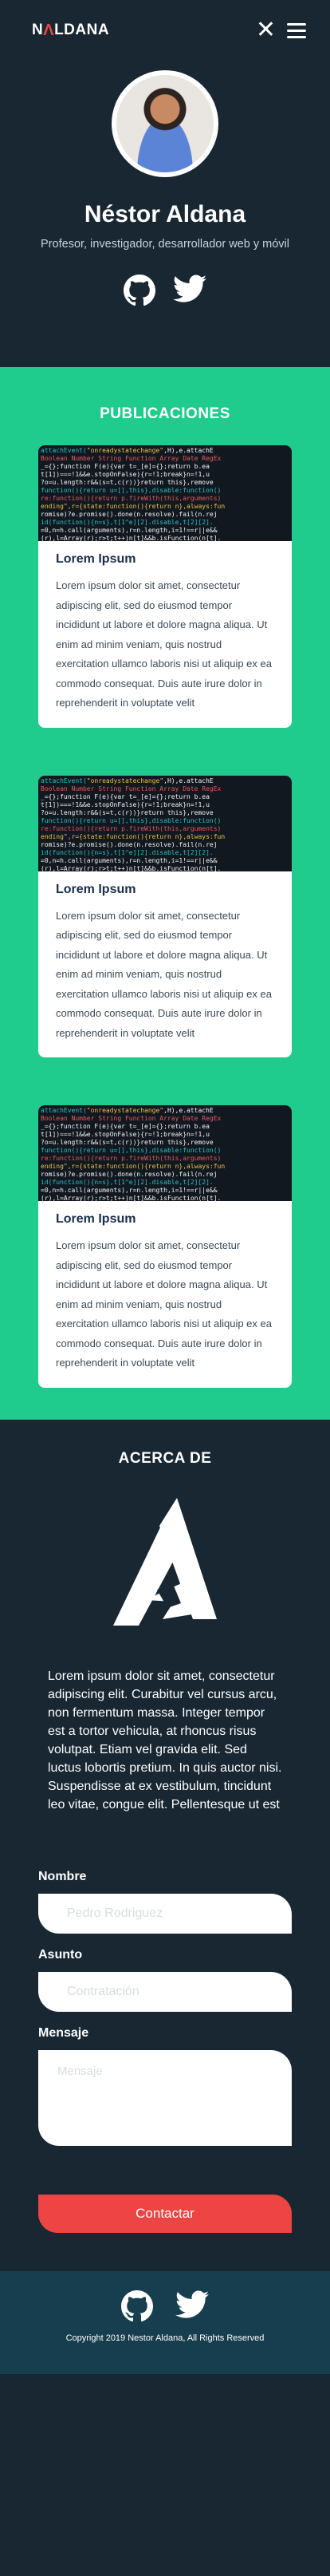 This screenshot has width=330, height=2576. Describe the element at coordinates (165, 2306) in the screenshot. I see `footer-social-links` at that location.